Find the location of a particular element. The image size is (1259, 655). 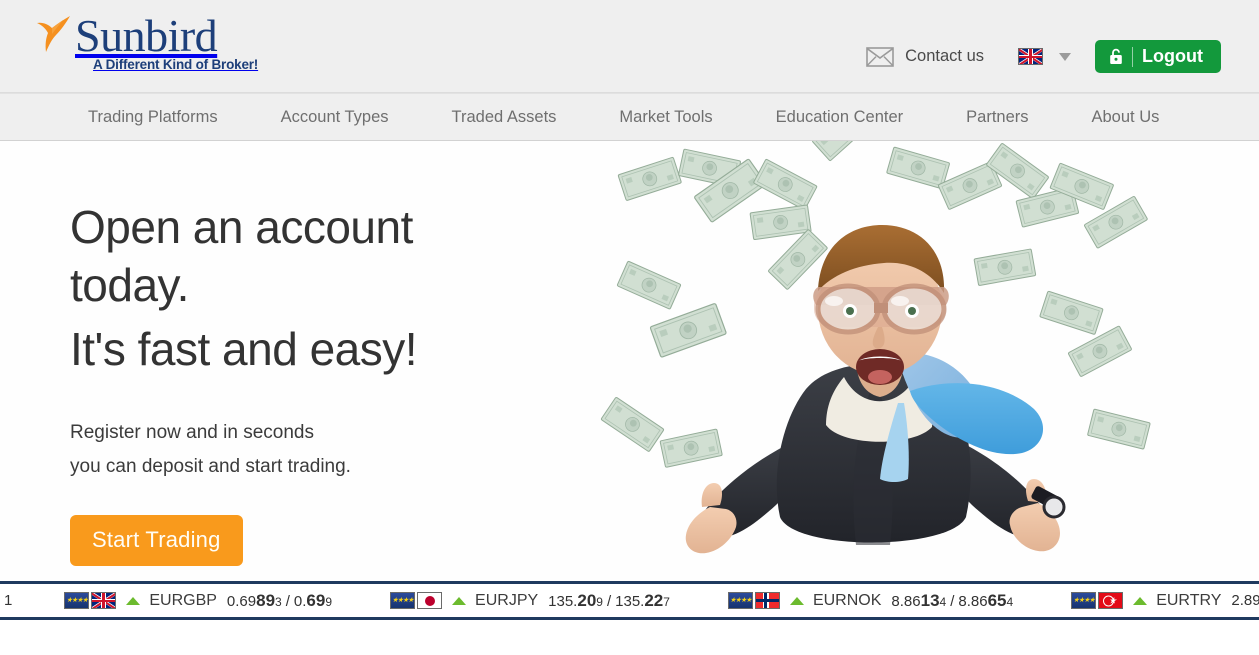

contact-us-link: Contact us is located at coordinates (944, 56).